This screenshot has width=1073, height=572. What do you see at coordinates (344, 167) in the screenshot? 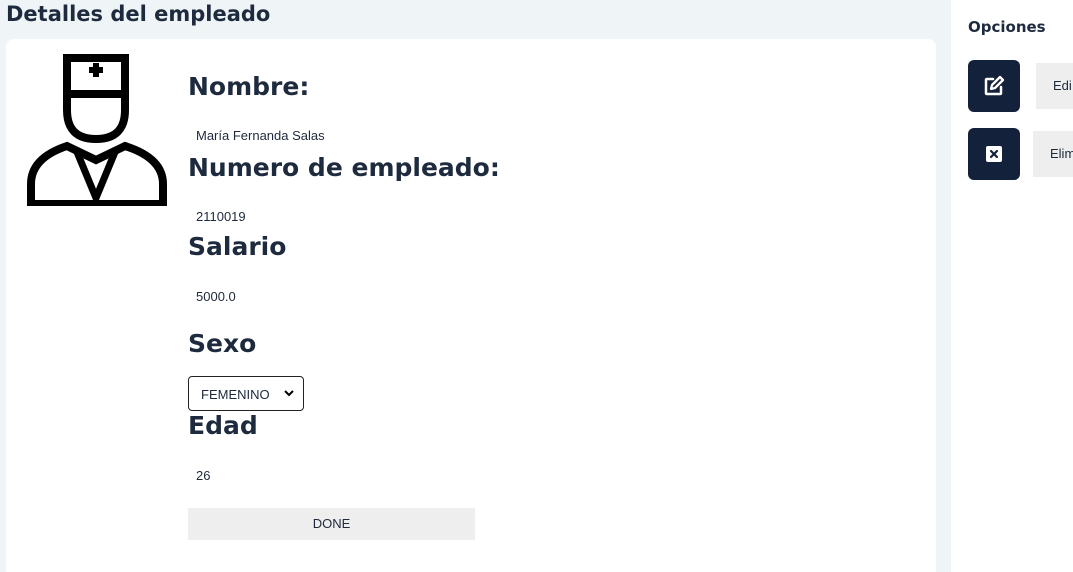
I see `employee-number-label: Numero de empleado:` at bounding box center [344, 167].